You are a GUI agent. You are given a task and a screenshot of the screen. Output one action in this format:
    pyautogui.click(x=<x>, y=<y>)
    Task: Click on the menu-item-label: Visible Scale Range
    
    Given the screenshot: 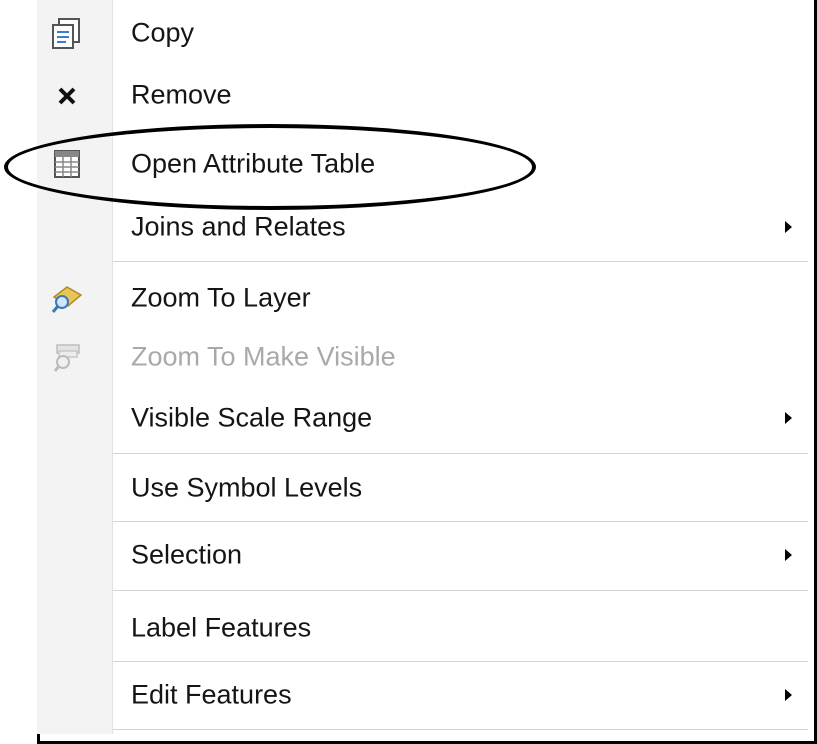 What is the action you would take?
    pyautogui.click(x=252, y=417)
    